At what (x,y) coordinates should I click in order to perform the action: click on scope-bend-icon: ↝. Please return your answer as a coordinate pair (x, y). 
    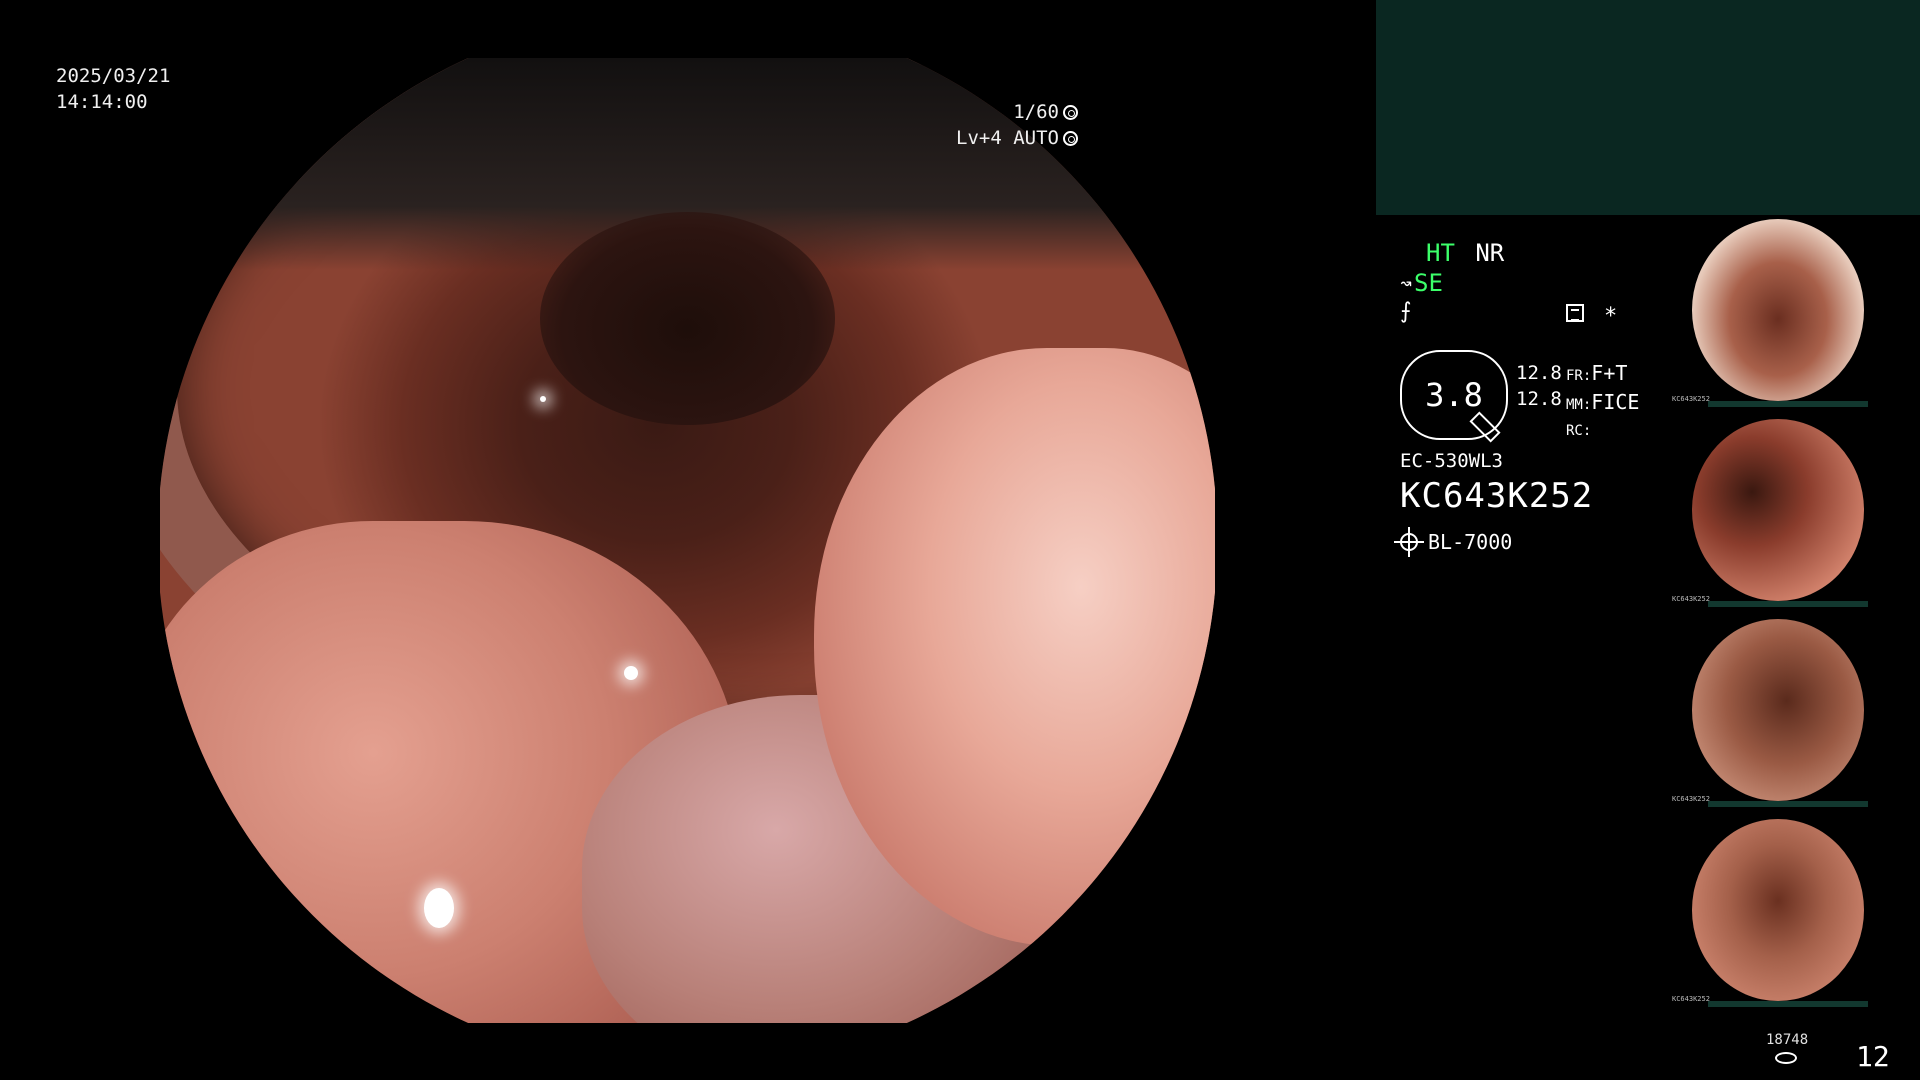
    Looking at the image, I should click on (1406, 283).